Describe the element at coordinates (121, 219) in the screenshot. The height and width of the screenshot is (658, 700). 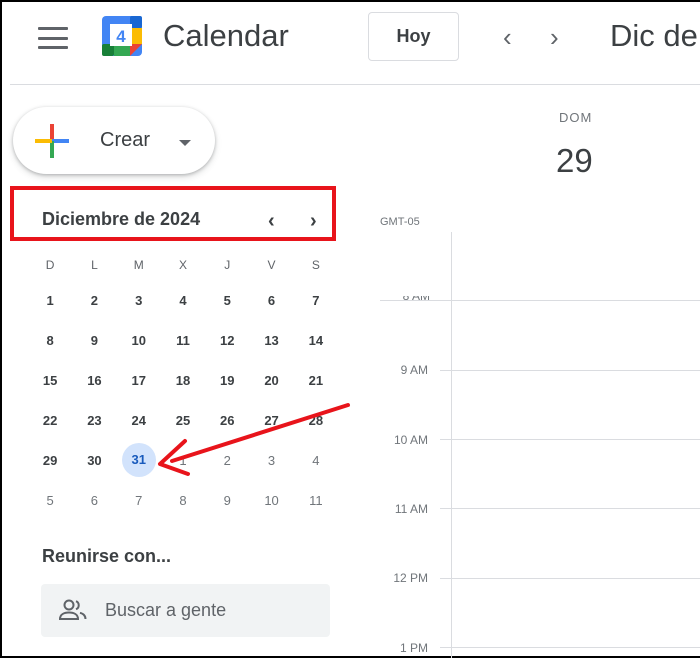
I see `mini-calendar-month-label: Diciembre de 2024` at that location.